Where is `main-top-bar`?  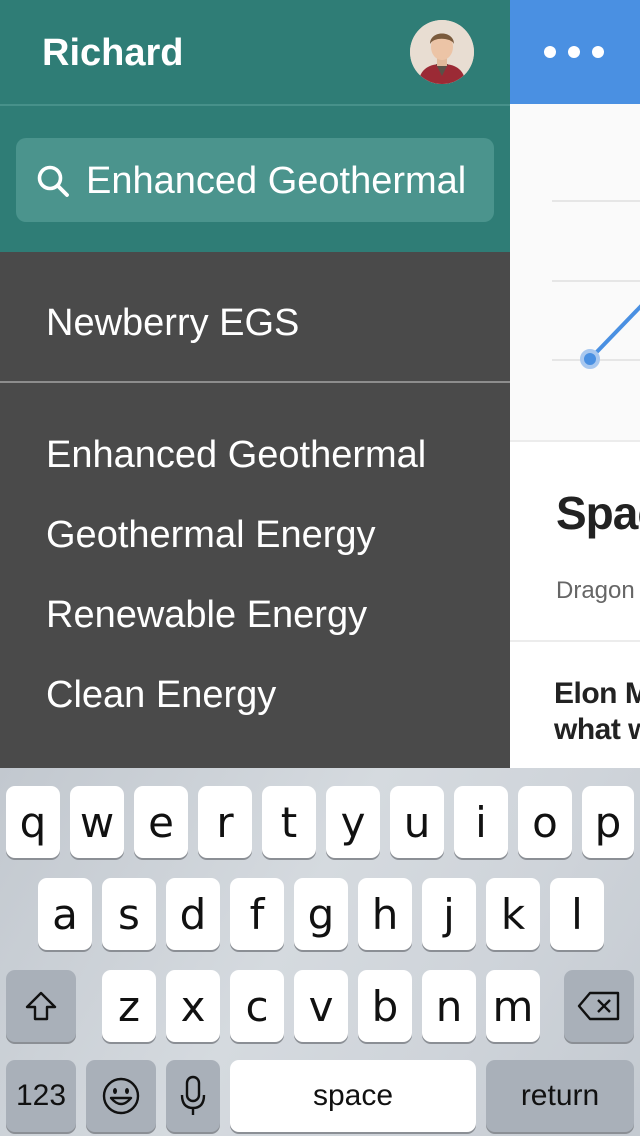 main-top-bar is located at coordinates (575, 52).